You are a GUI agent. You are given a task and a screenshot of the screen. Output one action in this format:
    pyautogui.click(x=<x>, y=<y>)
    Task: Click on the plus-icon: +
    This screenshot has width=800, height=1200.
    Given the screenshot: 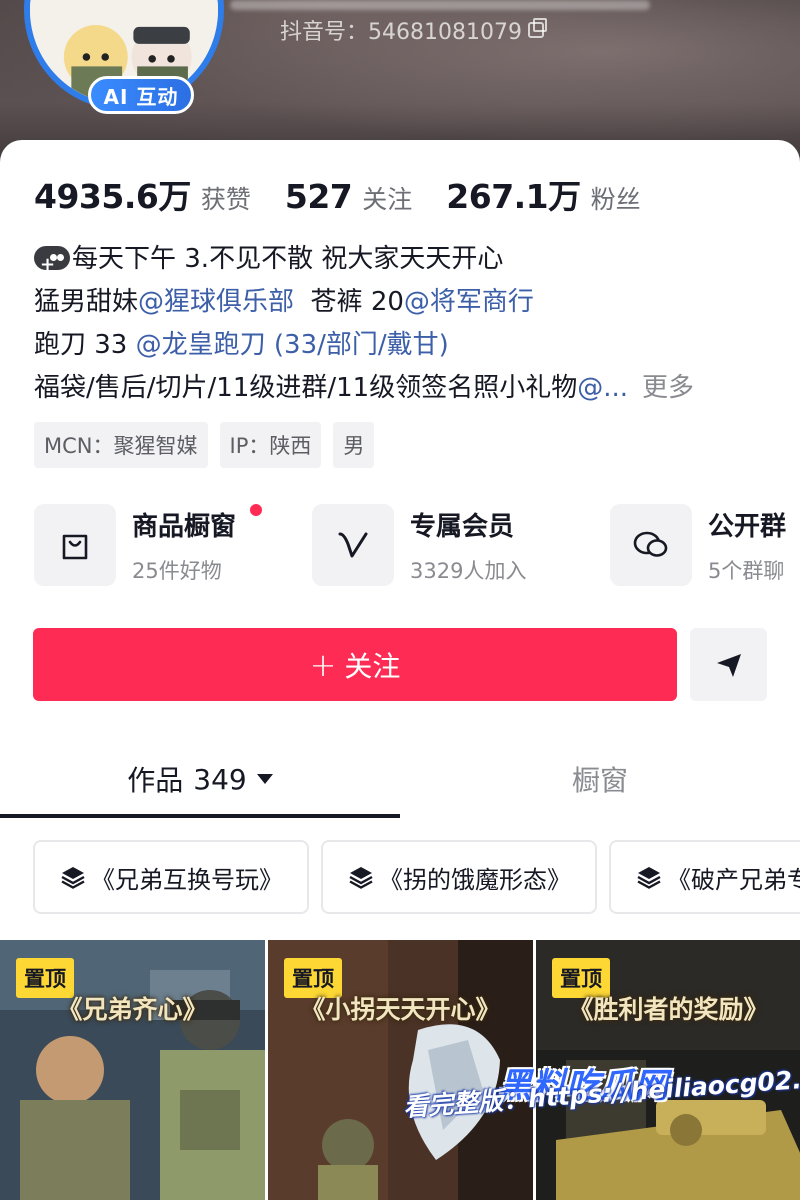 What is the action you would take?
    pyautogui.click(x=323, y=664)
    